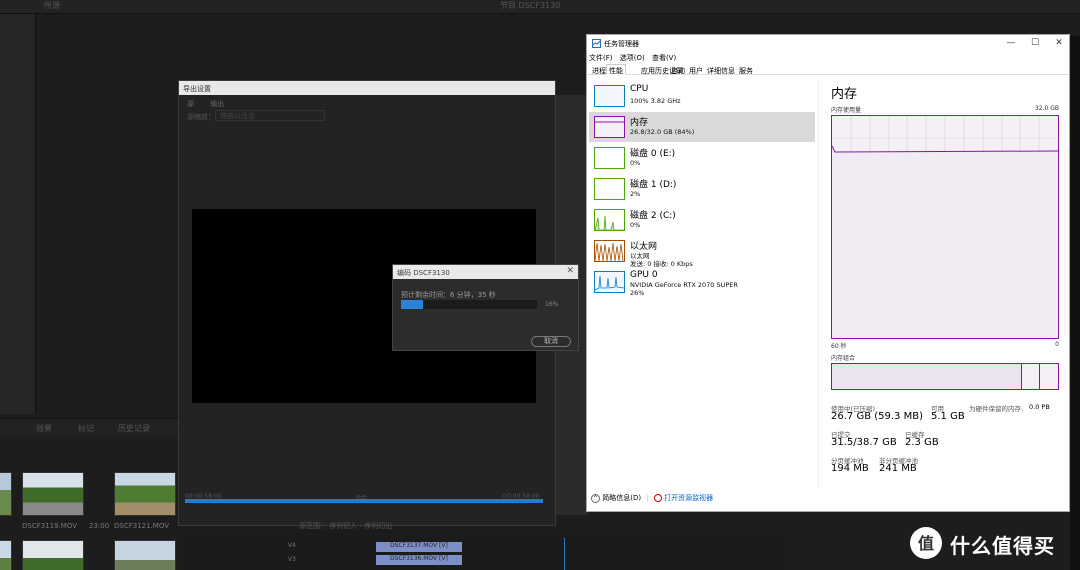  I want to click on track-label-v4: V4, so click(292, 545).